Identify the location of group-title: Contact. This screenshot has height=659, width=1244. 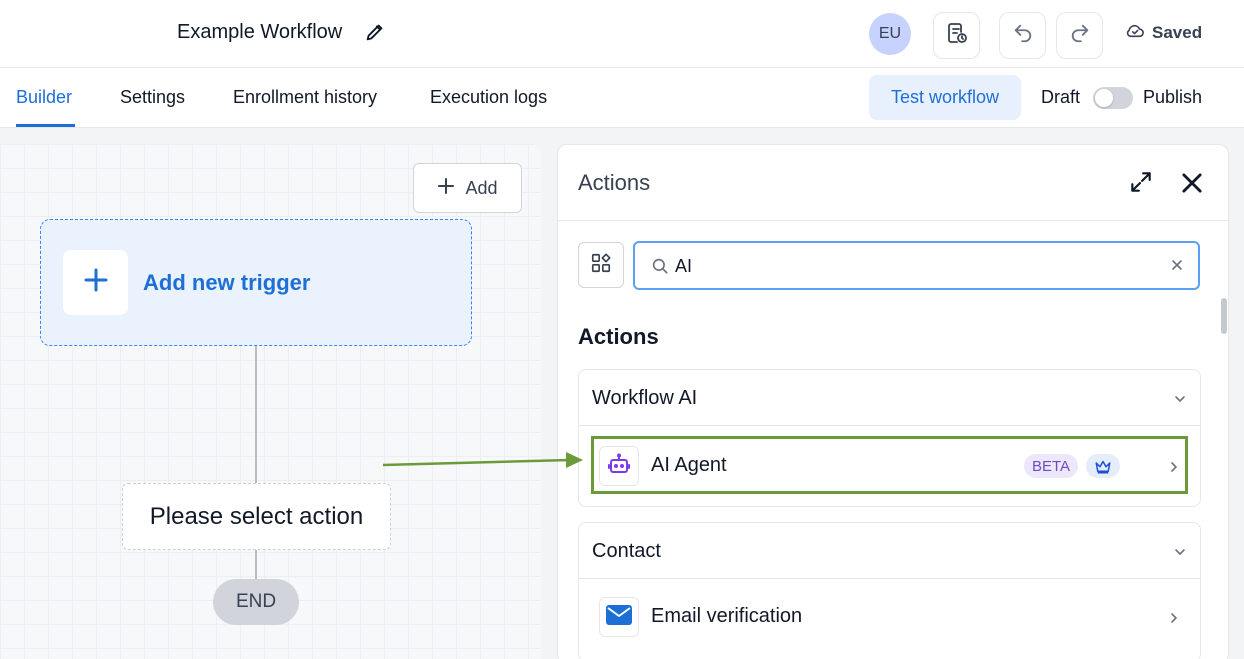
(626, 551).